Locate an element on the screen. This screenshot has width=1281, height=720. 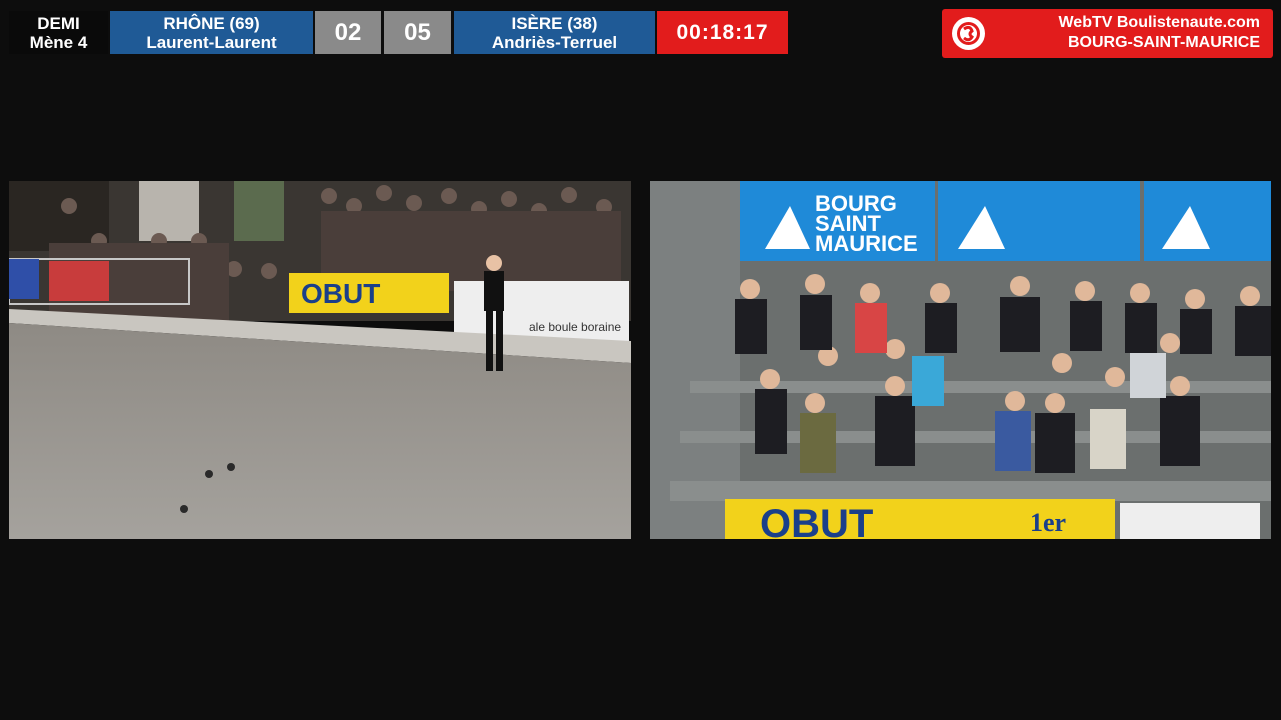
phase-label: DEMI is located at coordinates (58, 23).